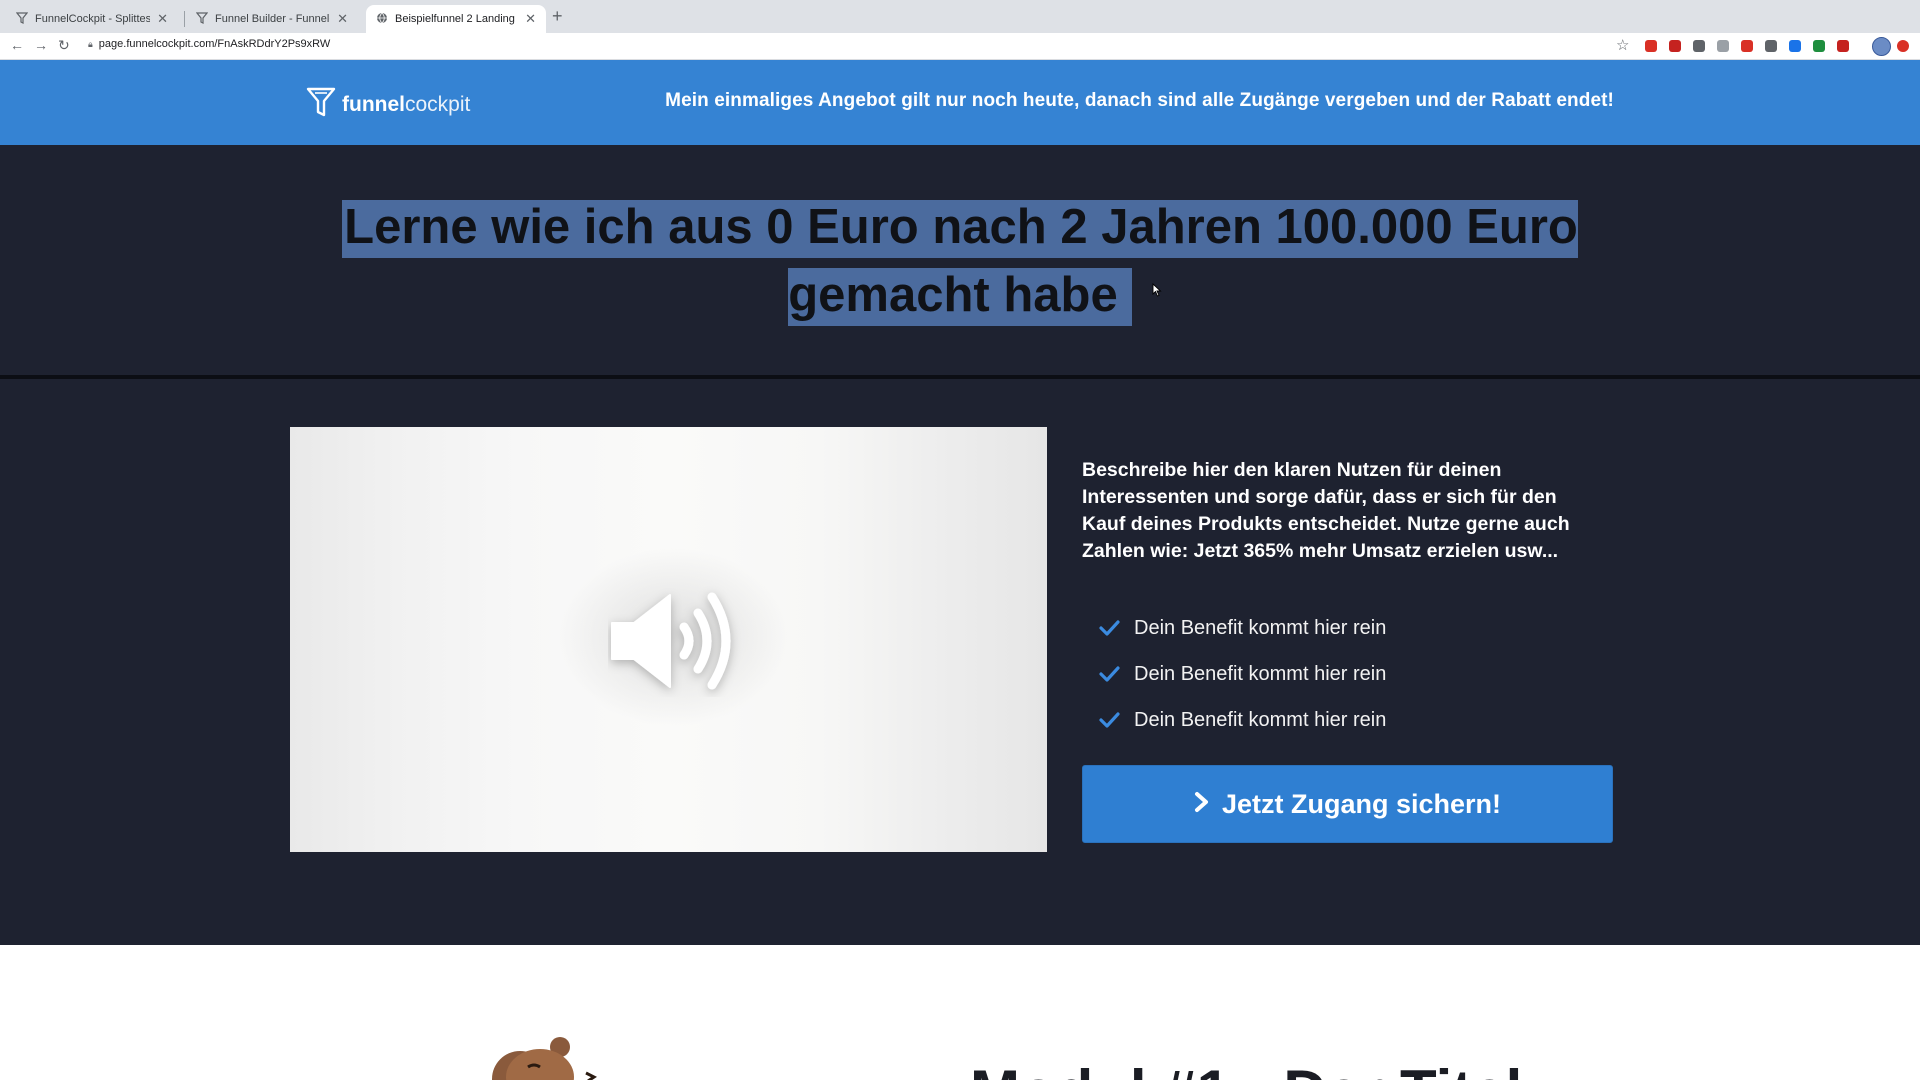  What do you see at coordinates (382, 19) in the screenshot?
I see `globe-icon` at bounding box center [382, 19].